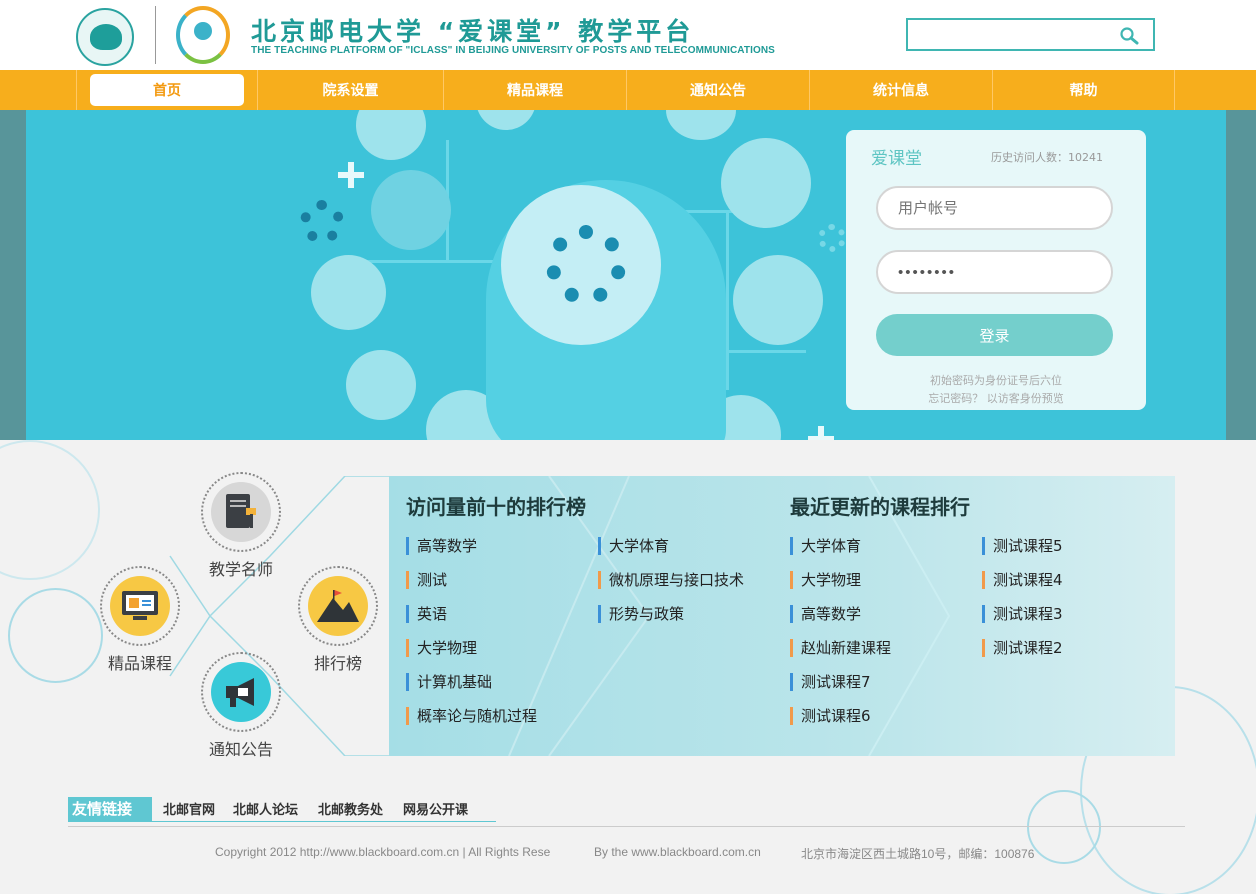 The image size is (1256, 894). Describe the element at coordinates (435, 808) in the screenshot. I see `friend-link-163-open: 网易公开课` at that location.